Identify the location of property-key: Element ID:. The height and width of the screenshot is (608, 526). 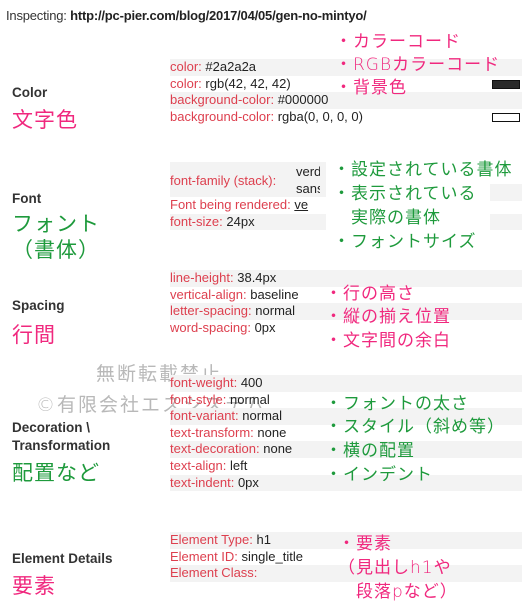
(204, 556).